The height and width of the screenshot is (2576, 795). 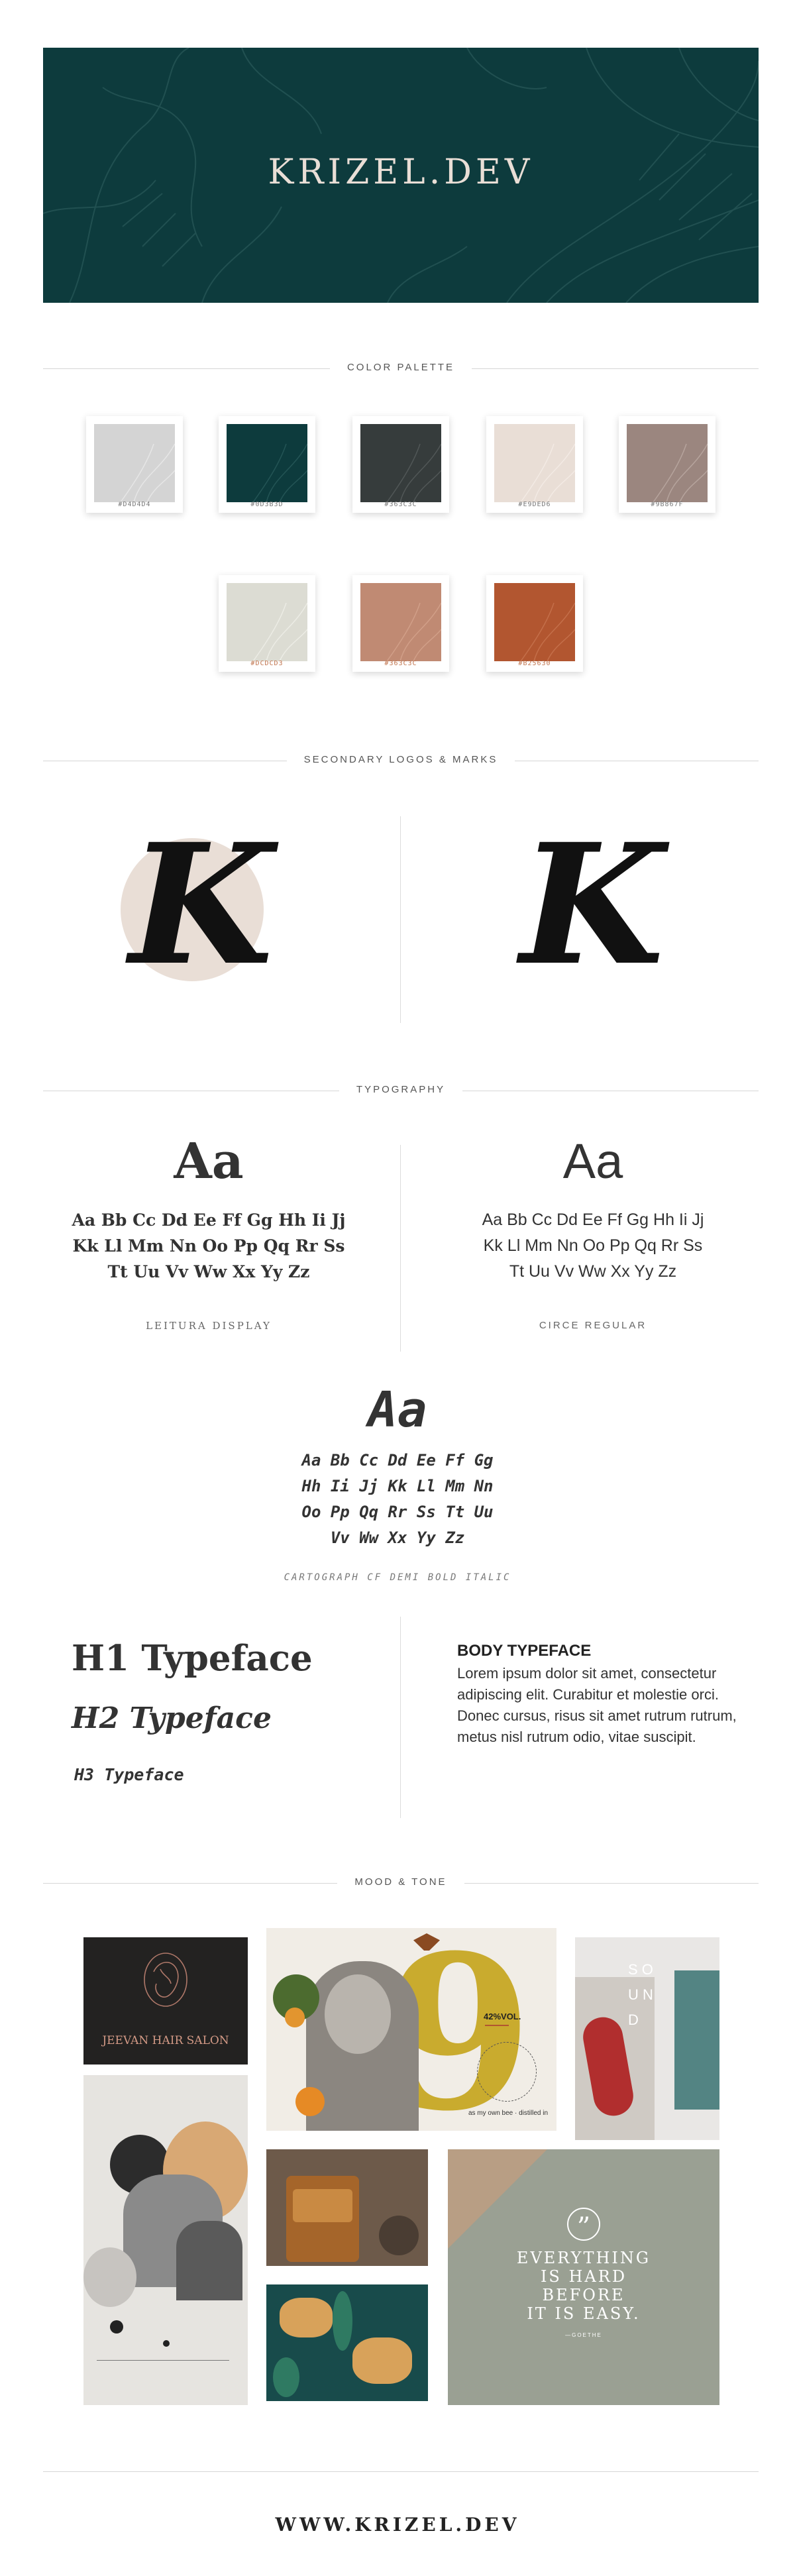 What do you see at coordinates (534, 504) in the screenshot?
I see `color-hex-label: #E9DED6` at bounding box center [534, 504].